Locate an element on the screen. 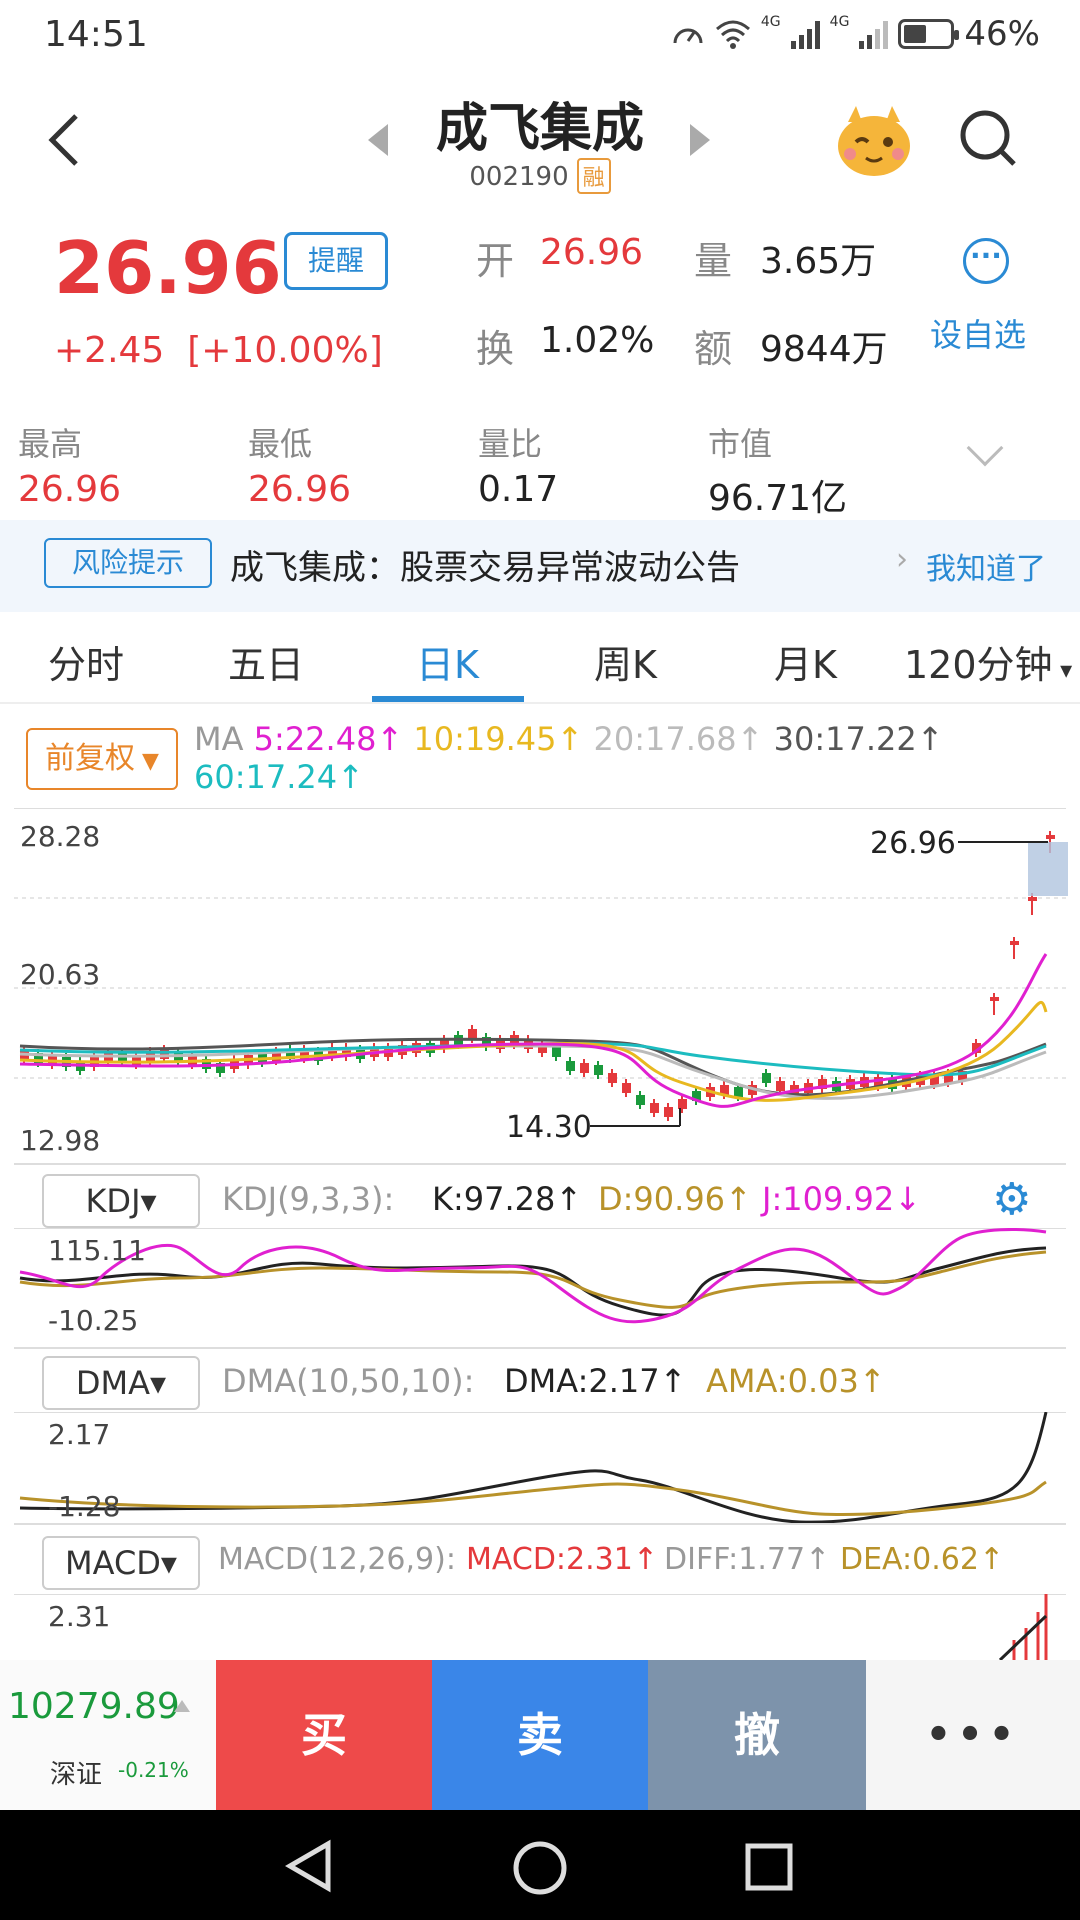 Image resolution: width=1080 pixels, height=1920 pixels. battery-percent: 46% is located at coordinates (1002, 34).